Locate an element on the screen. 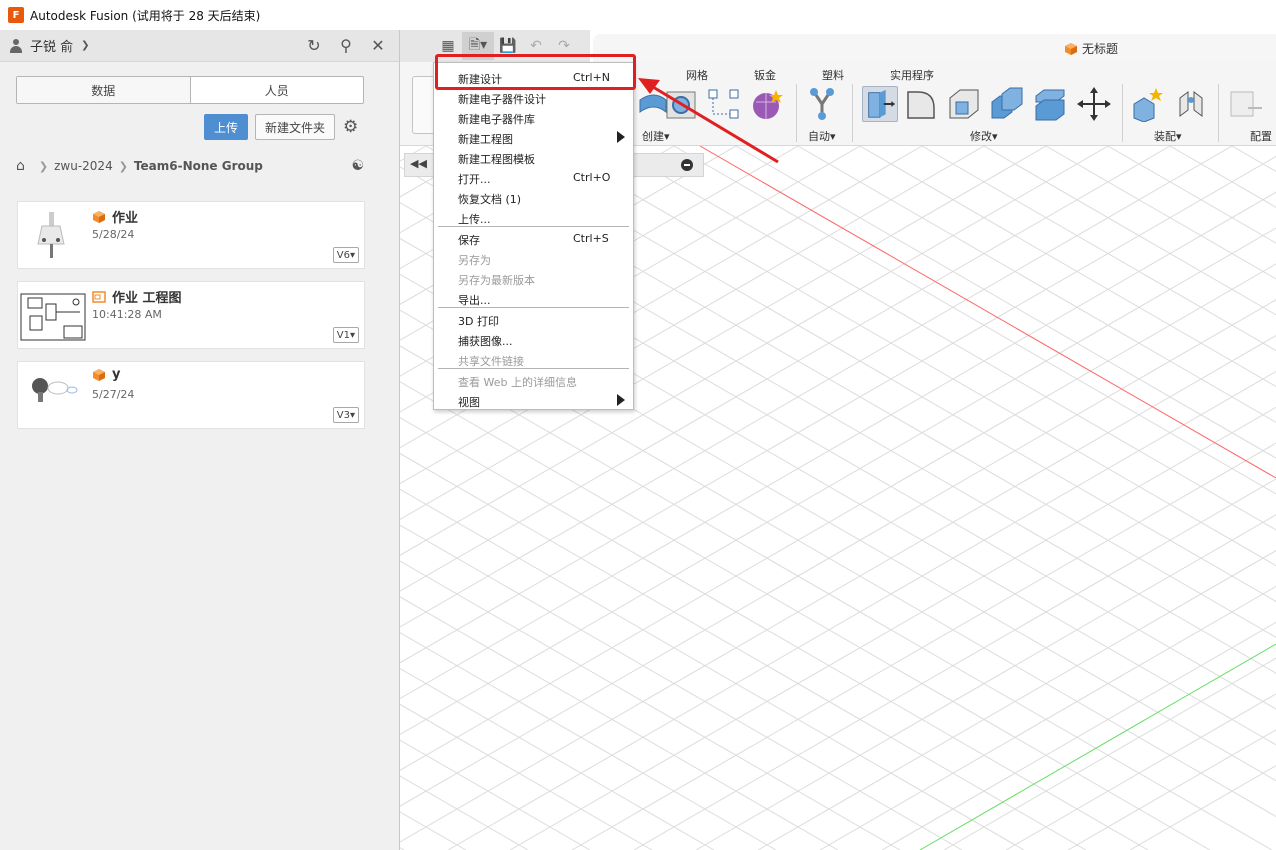 This screenshot has width=1276, height=850. group-modify: 修改▾ is located at coordinates (984, 136).